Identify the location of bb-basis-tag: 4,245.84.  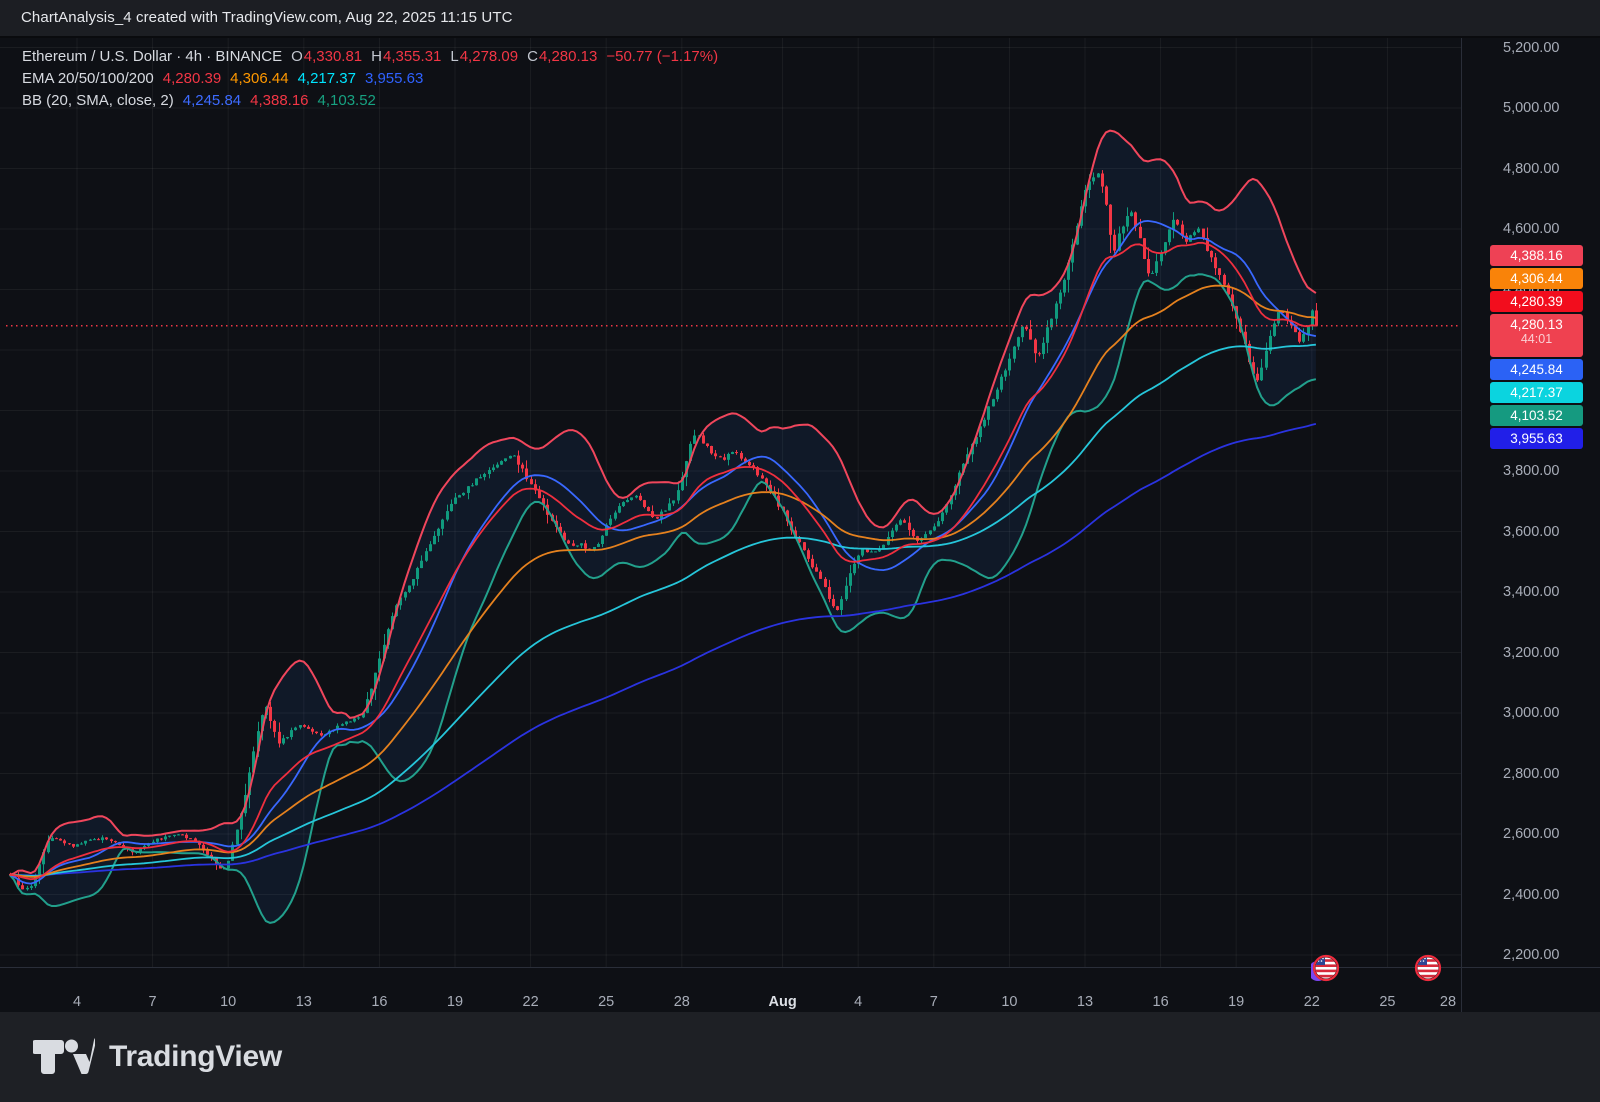
(1536, 369).